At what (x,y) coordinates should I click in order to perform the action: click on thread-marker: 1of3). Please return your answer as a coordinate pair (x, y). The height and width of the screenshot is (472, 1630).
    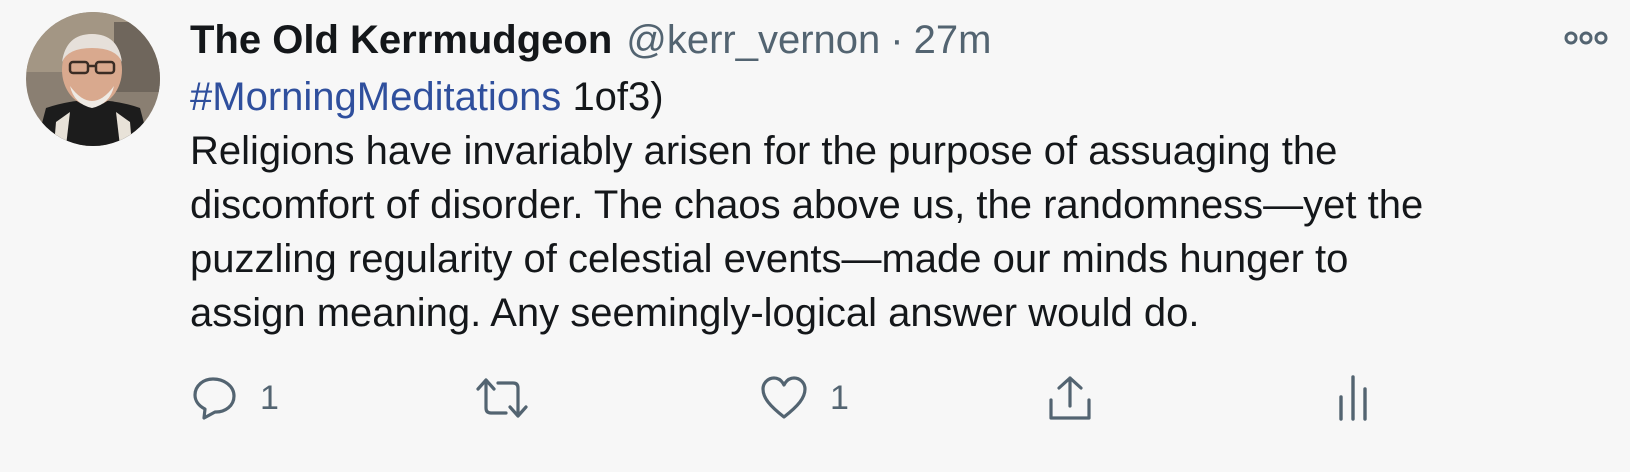
    Looking at the image, I should click on (618, 97).